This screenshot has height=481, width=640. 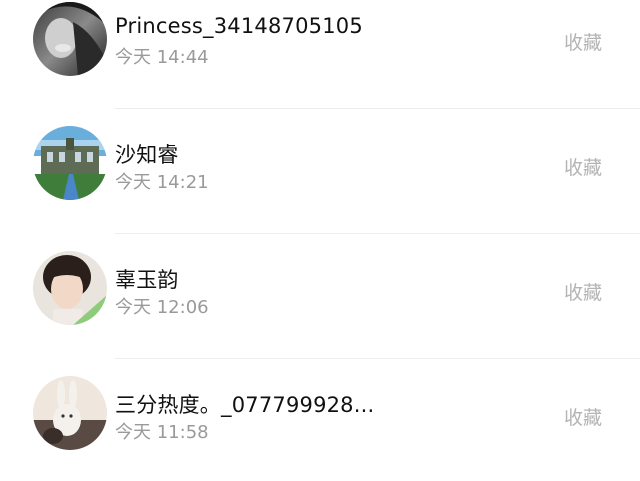 What do you see at coordinates (162, 57) in the screenshot?
I see `timestamp: 今天 14:44` at bounding box center [162, 57].